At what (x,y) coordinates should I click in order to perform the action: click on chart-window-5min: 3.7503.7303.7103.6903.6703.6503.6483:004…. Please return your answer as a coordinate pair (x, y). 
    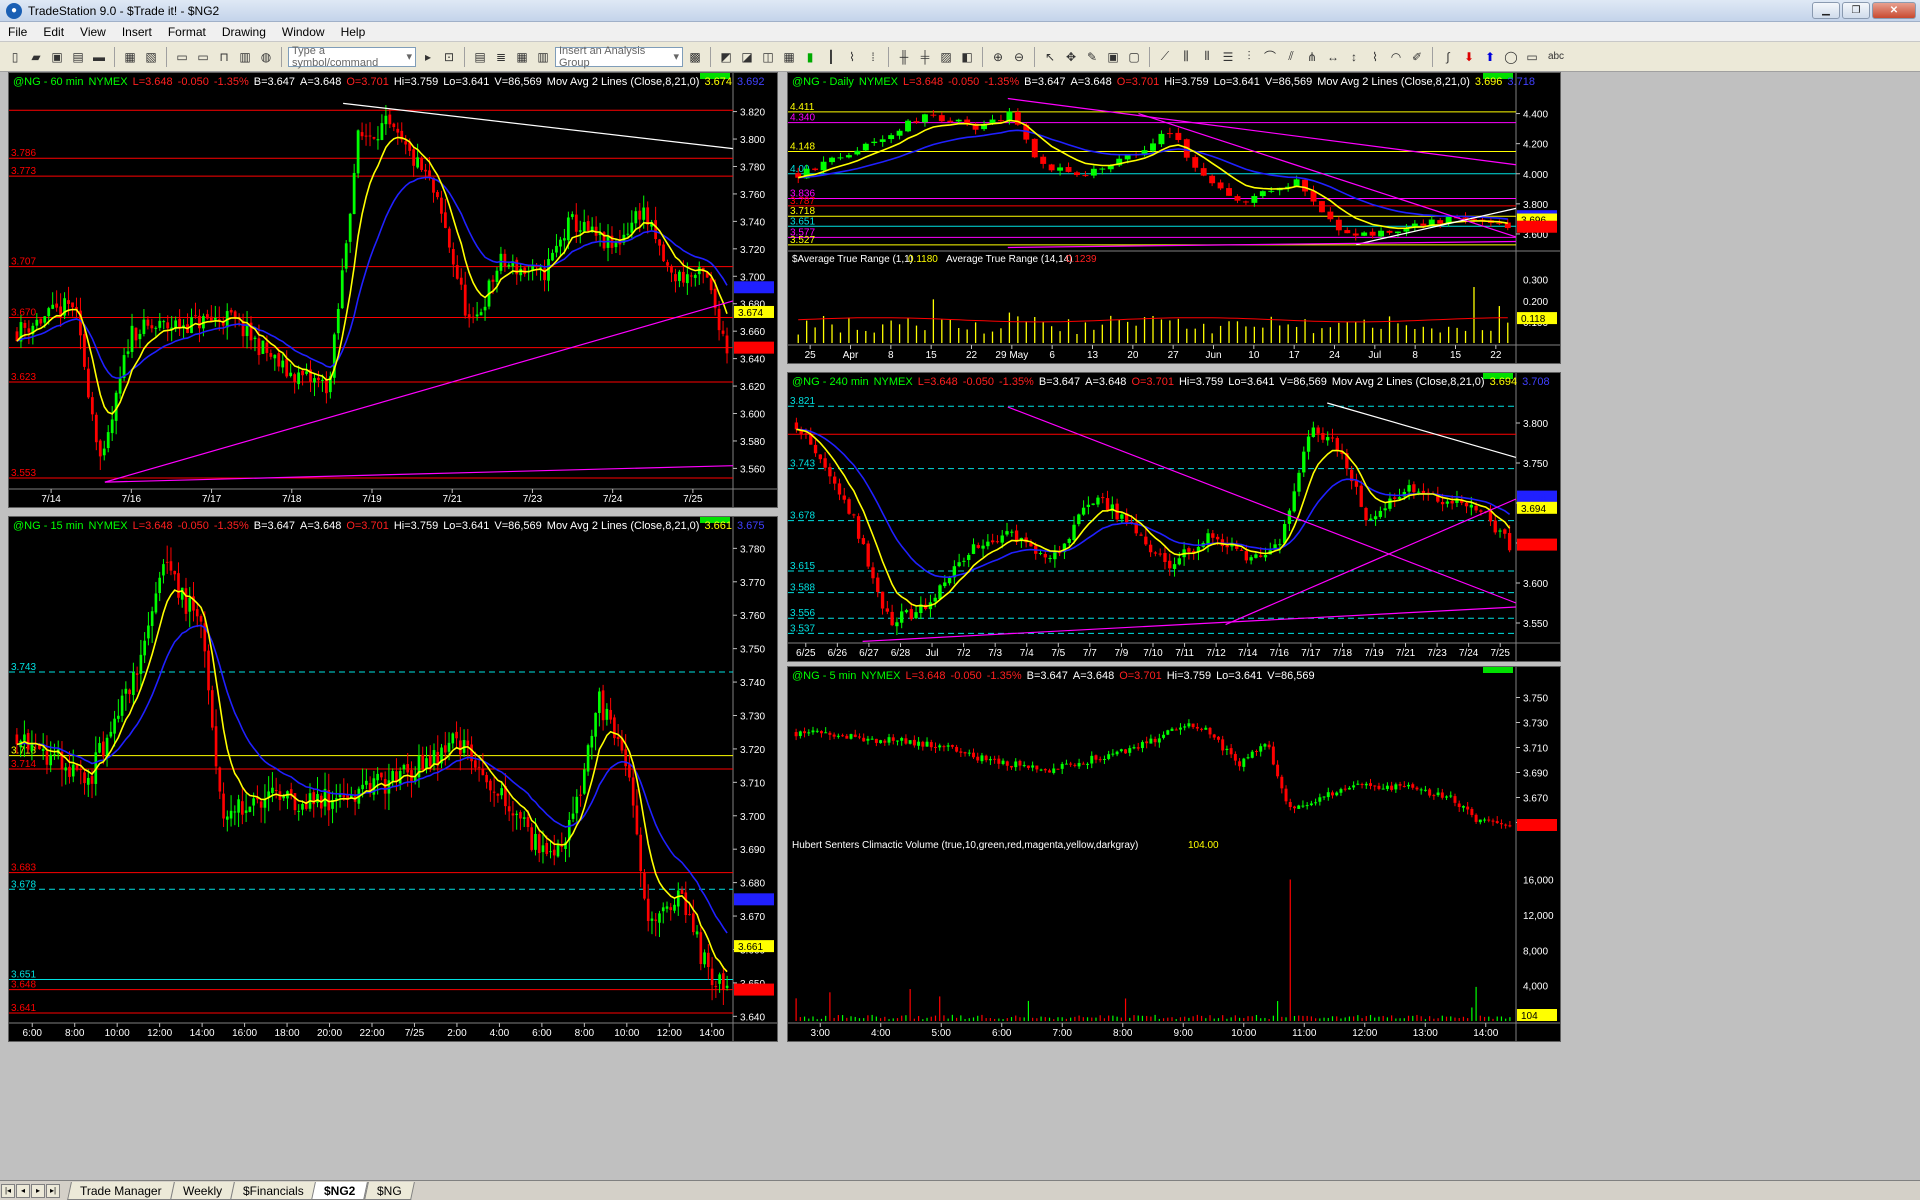
    Looking at the image, I should click on (1174, 854).